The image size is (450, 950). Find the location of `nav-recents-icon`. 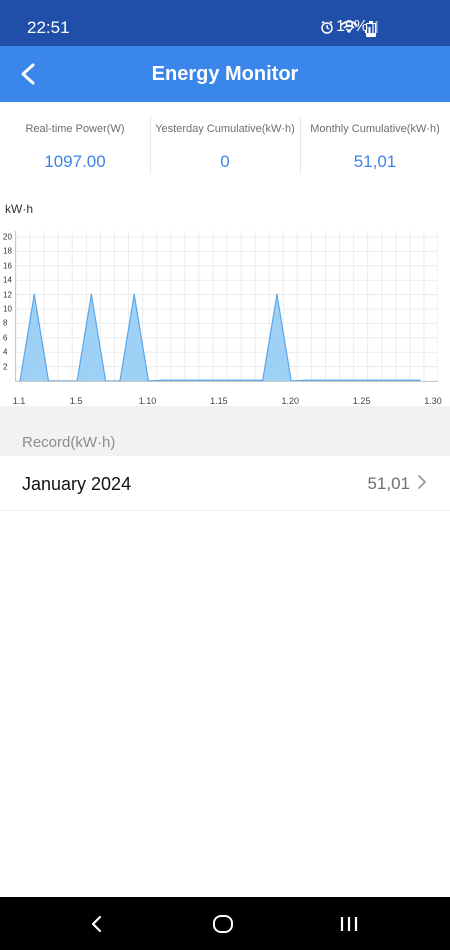

nav-recents-icon is located at coordinates (349, 924).